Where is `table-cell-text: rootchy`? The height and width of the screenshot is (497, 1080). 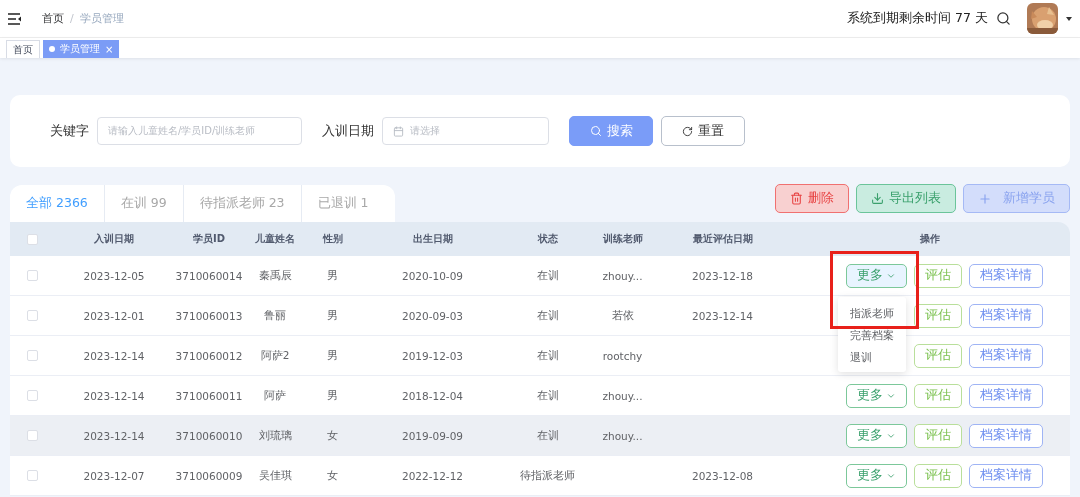 table-cell-text: rootchy is located at coordinates (622, 355).